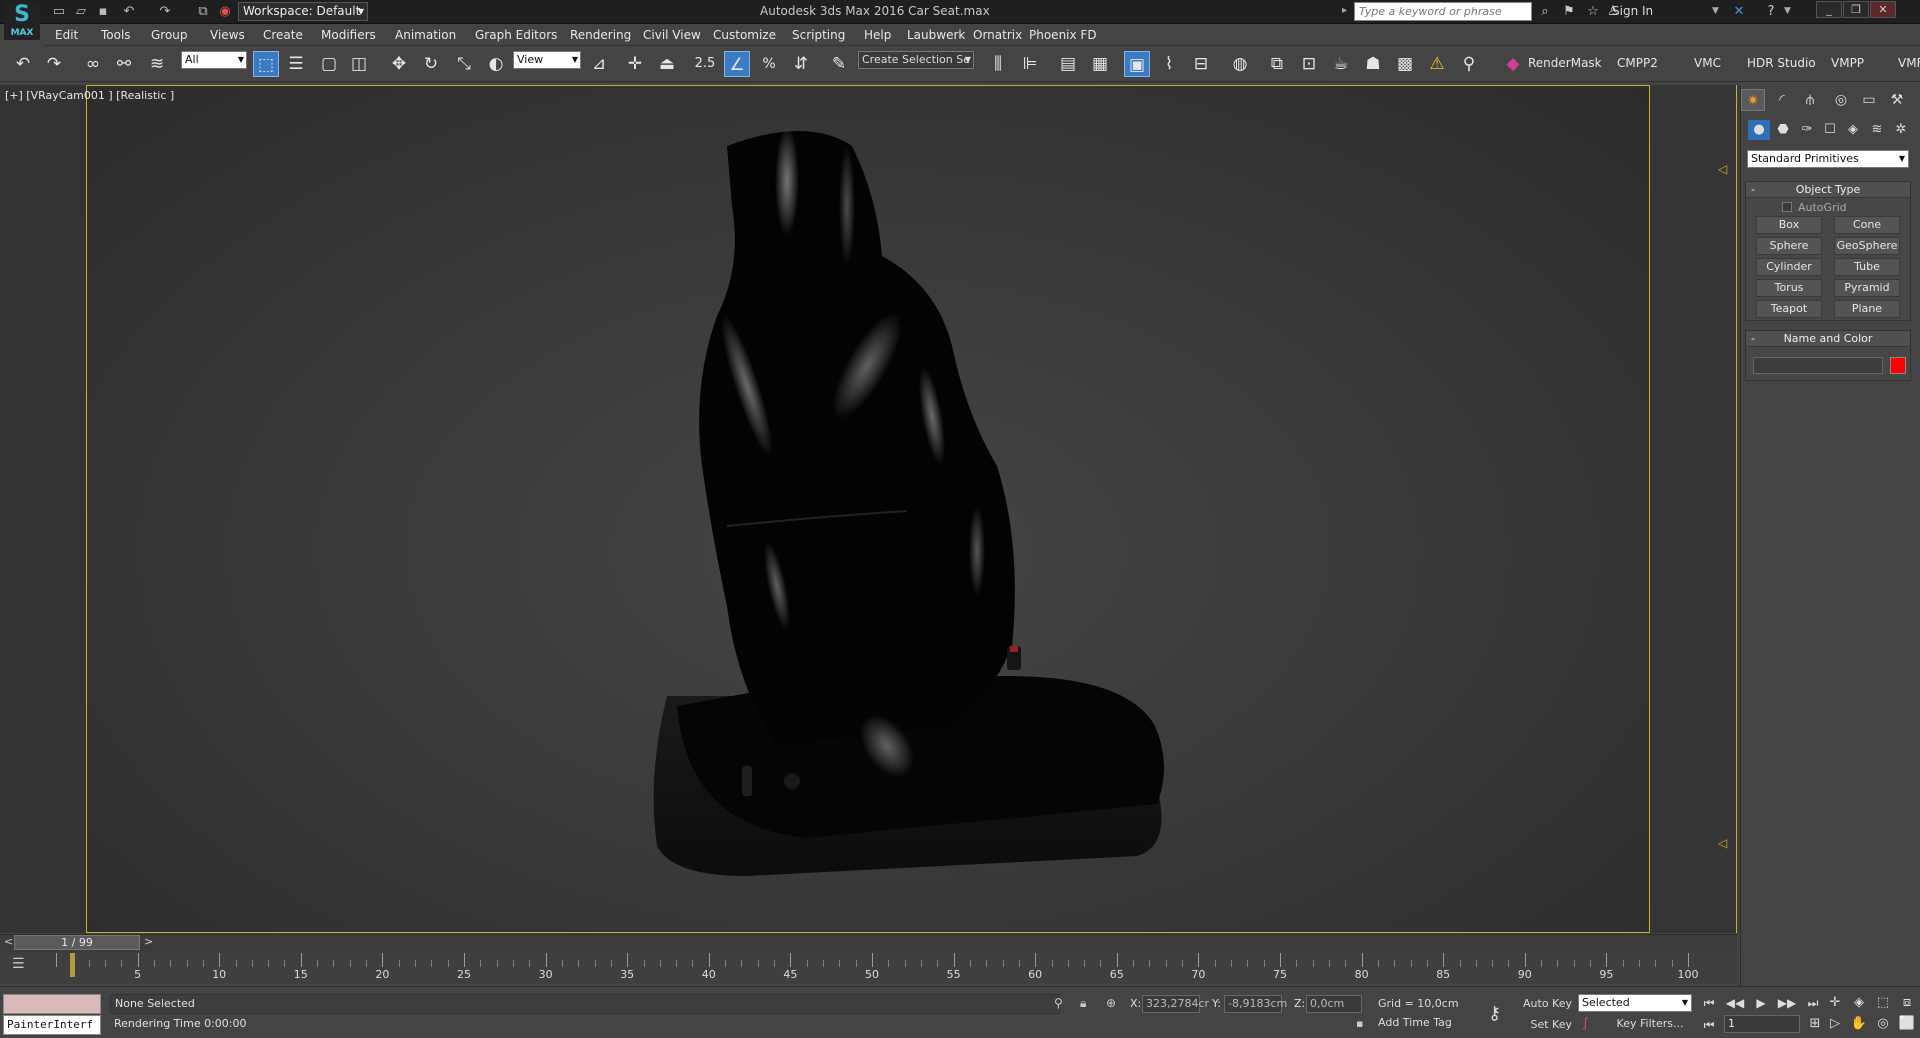 This screenshot has width=1920, height=1038. Describe the element at coordinates (1818, 365) in the screenshot. I see `object-name-field` at that location.